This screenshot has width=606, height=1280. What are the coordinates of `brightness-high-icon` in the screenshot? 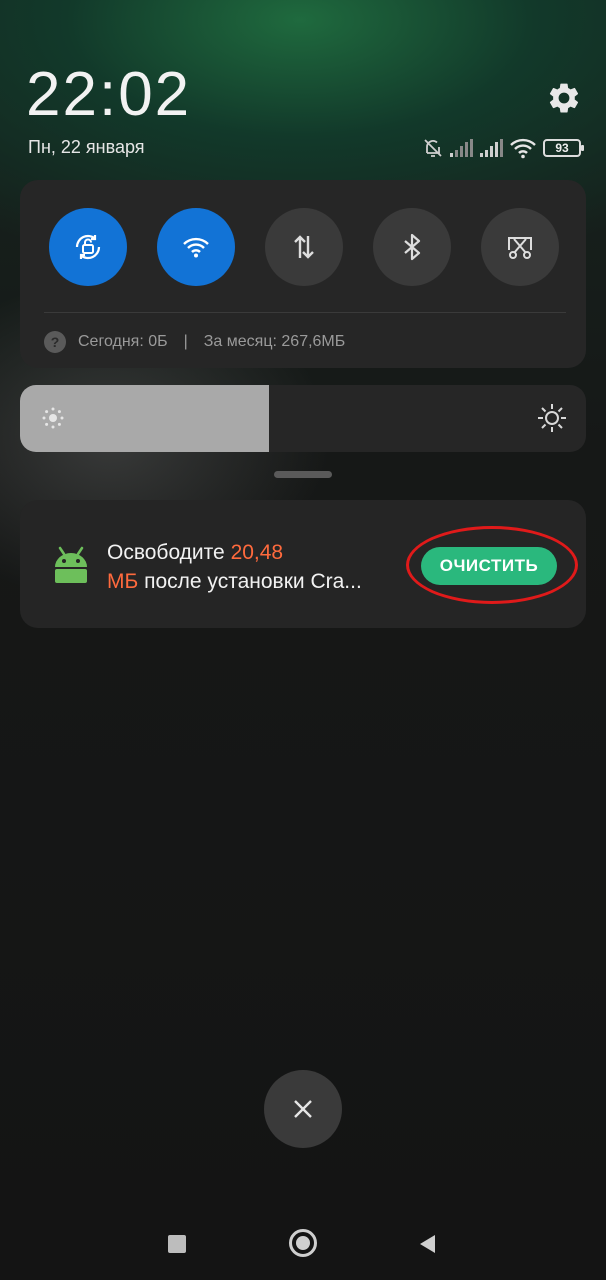 It's located at (552, 418).